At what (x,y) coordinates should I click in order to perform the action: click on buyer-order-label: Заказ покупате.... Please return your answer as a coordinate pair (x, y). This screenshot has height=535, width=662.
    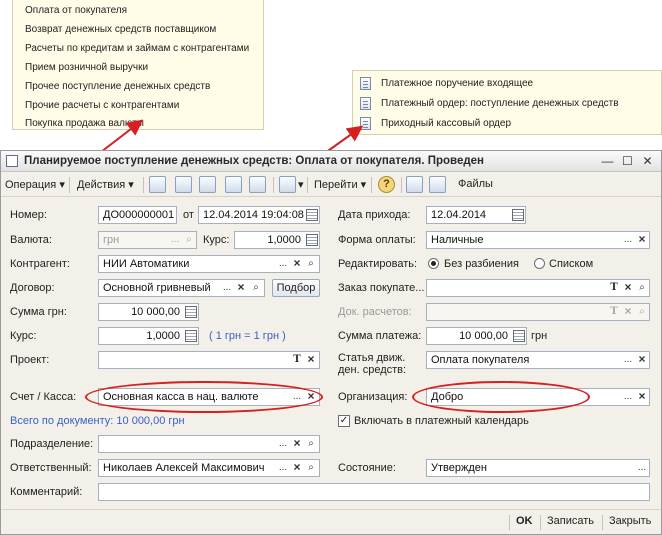
    Looking at the image, I should click on (381, 288).